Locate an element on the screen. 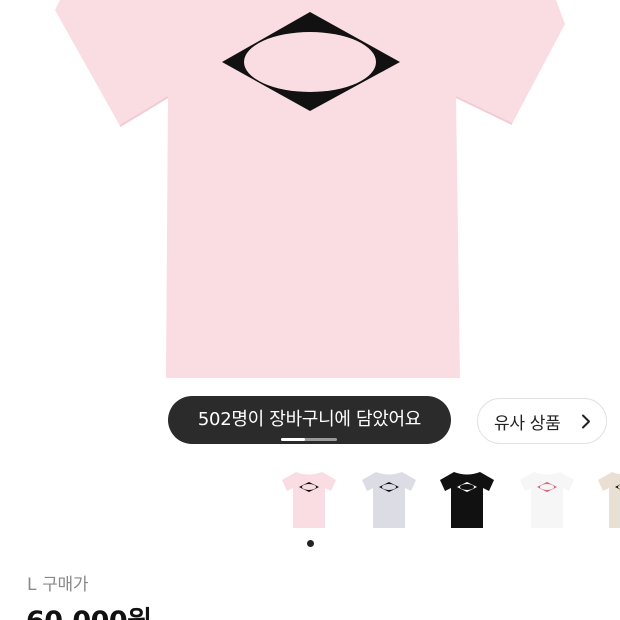  thumbnail-pink is located at coordinates (309, 499).